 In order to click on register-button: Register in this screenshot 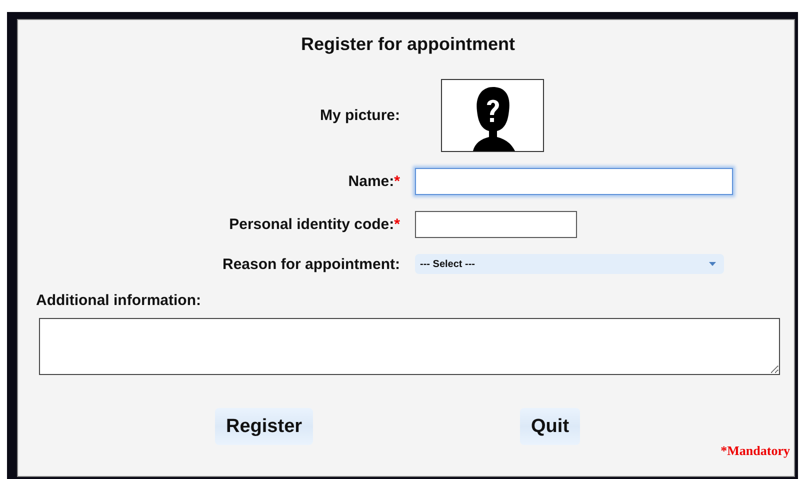, I will do `click(264, 426)`.